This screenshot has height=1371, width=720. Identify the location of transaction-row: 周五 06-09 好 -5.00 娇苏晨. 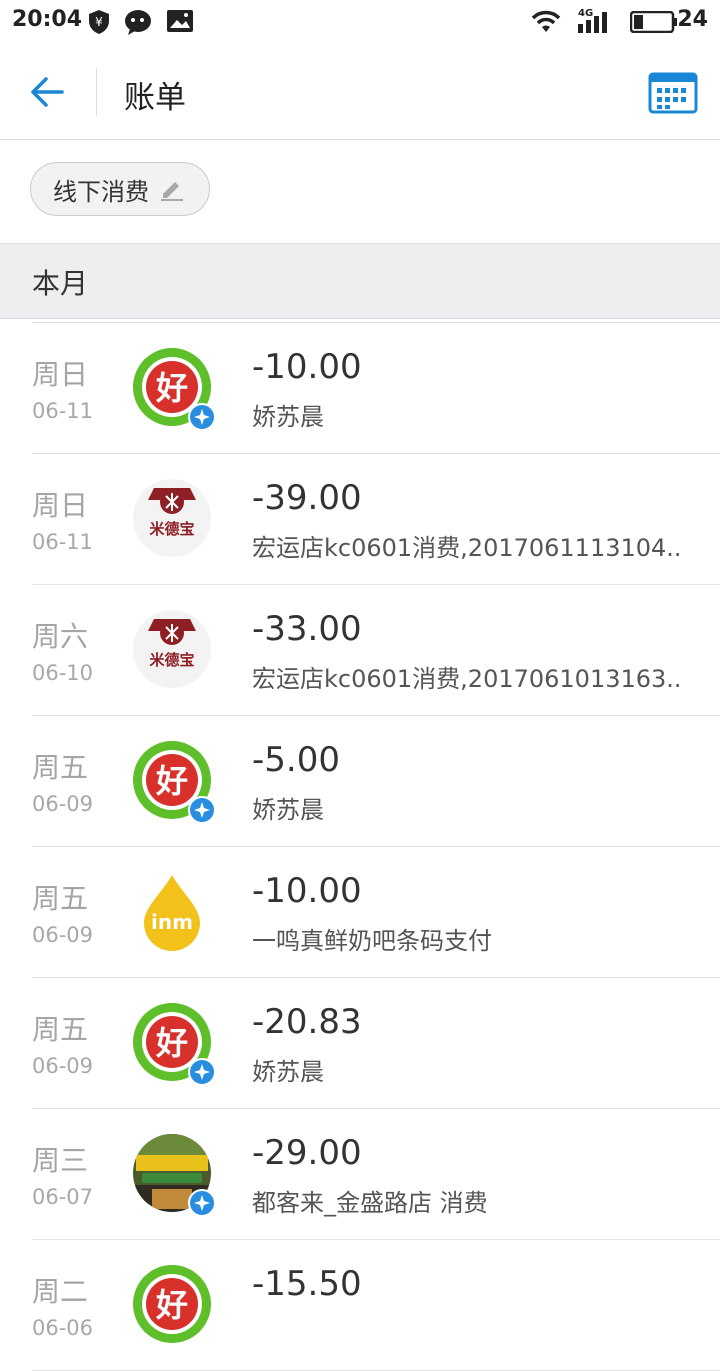
(376, 781).